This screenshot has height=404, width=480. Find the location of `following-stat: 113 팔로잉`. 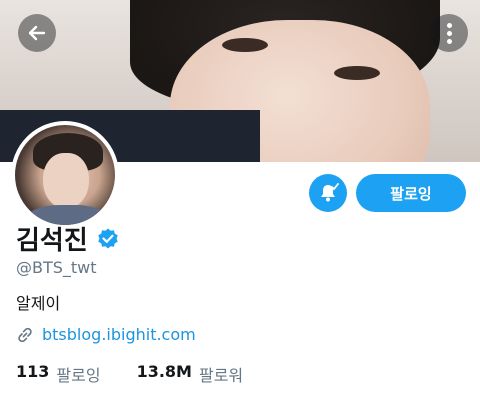

following-stat: 113 팔로잉 is located at coordinates (58, 374).